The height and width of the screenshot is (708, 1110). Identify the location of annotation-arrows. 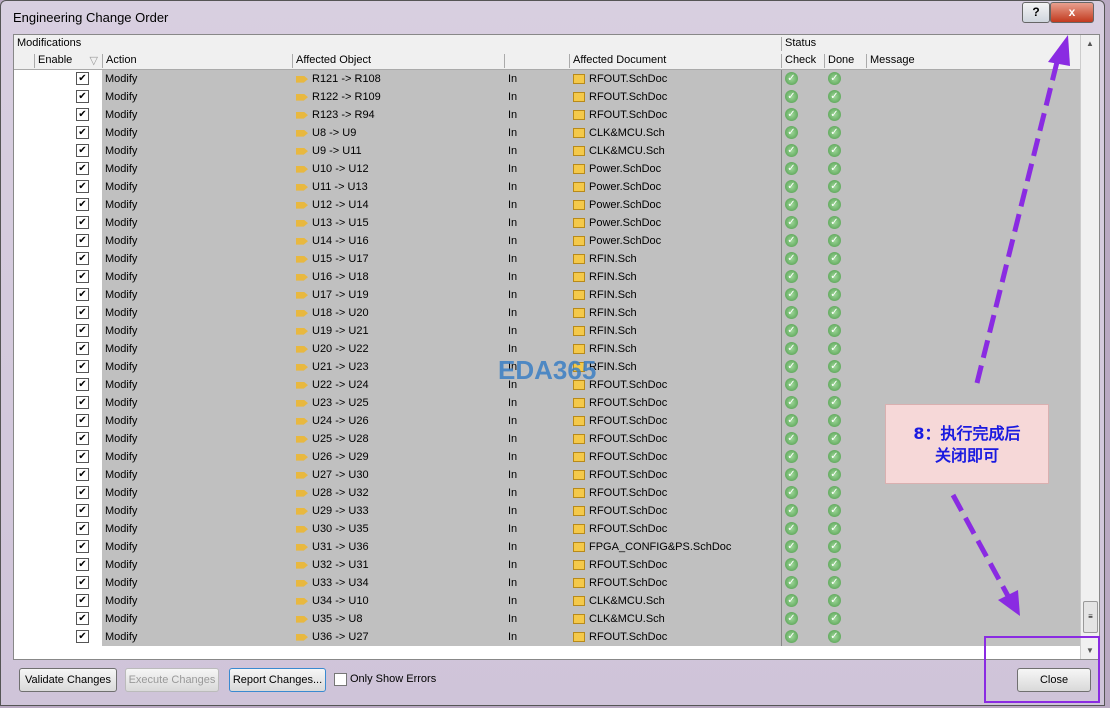
(1010, 325).